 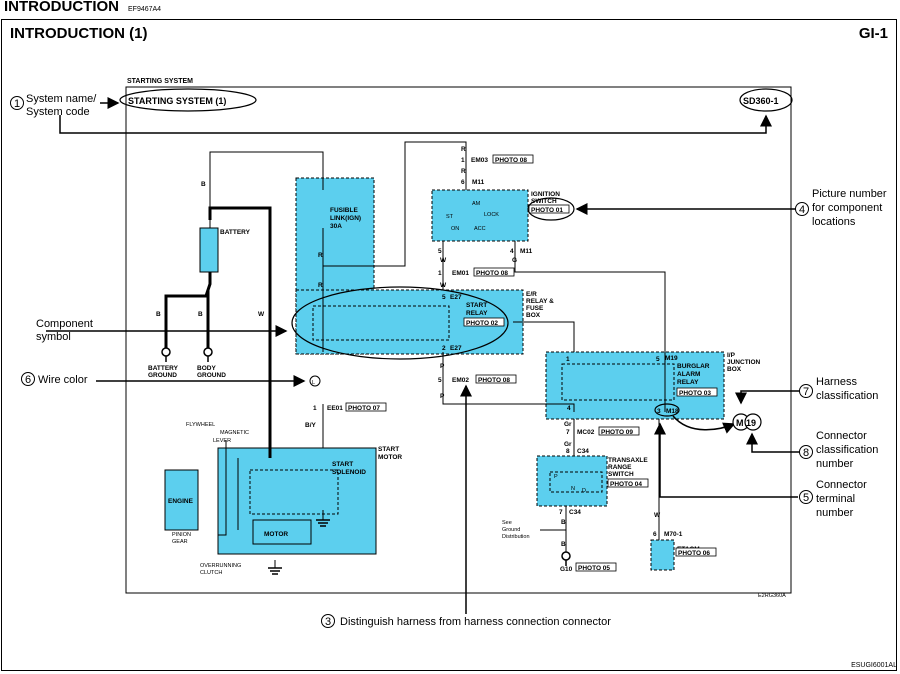 I want to click on photo-08-em01: PHOTO 08, so click(x=492, y=273).